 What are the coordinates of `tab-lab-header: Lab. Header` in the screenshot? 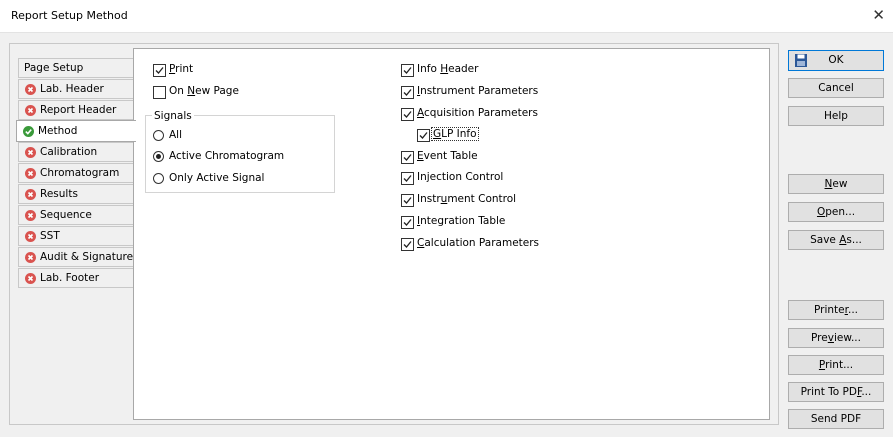 It's located at (75, 89).